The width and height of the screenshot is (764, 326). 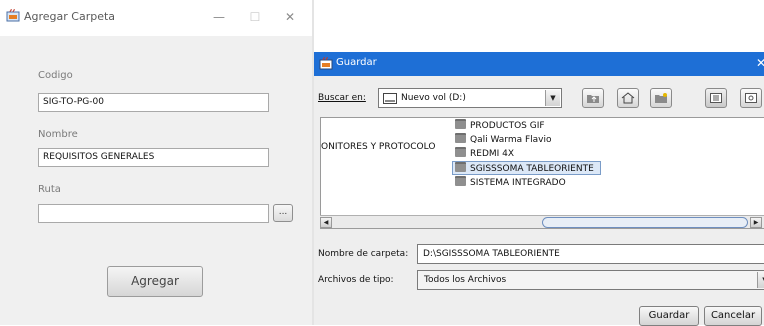 I want to click on nombre-label: Nombre, so click(x=58, y=134).